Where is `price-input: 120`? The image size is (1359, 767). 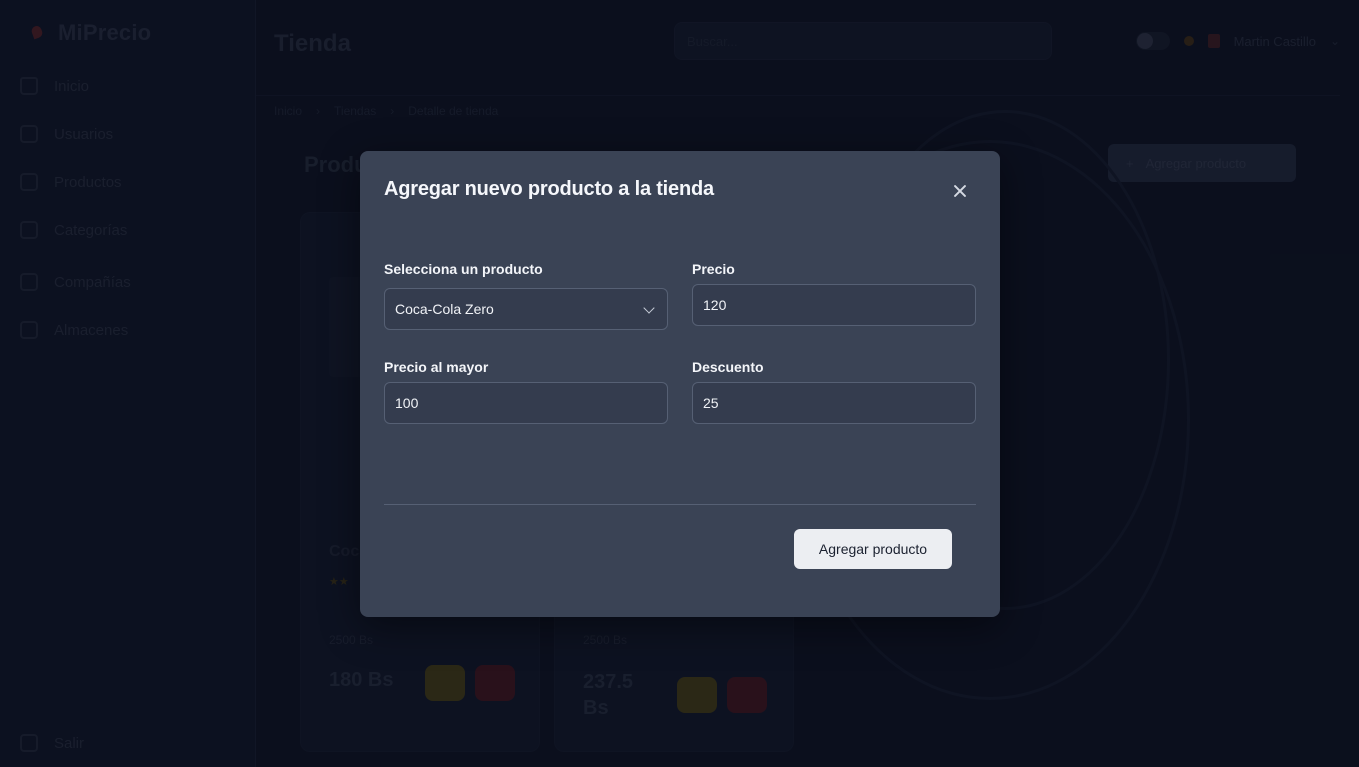 price-input: 120 is located at coordinates (834, 305).